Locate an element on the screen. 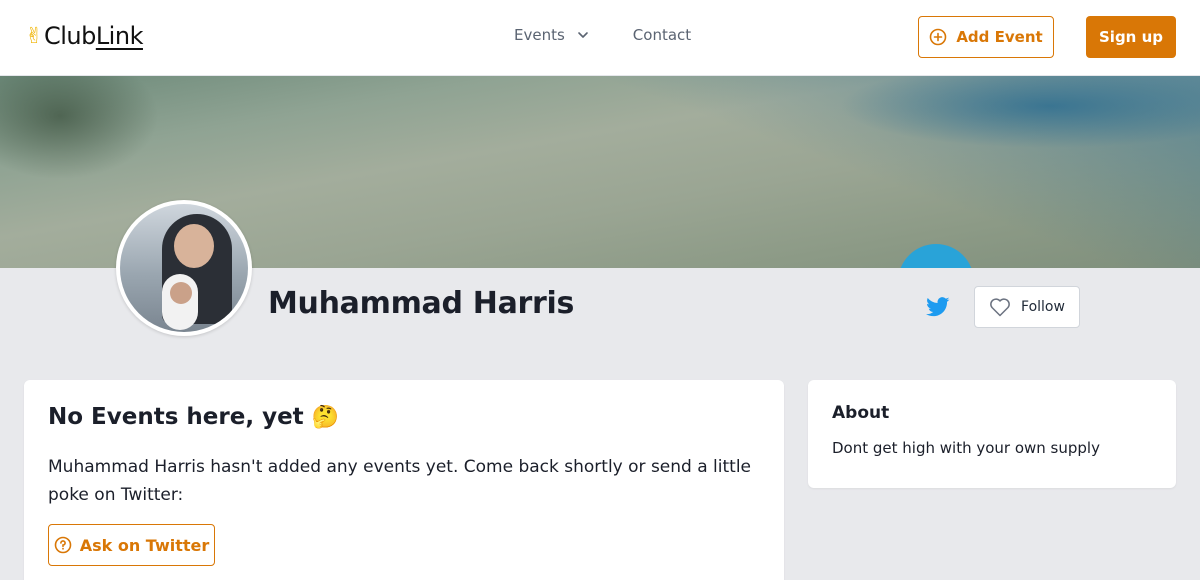  no-events-title-text: No Events here, yet is located at coordinates (176, 417).